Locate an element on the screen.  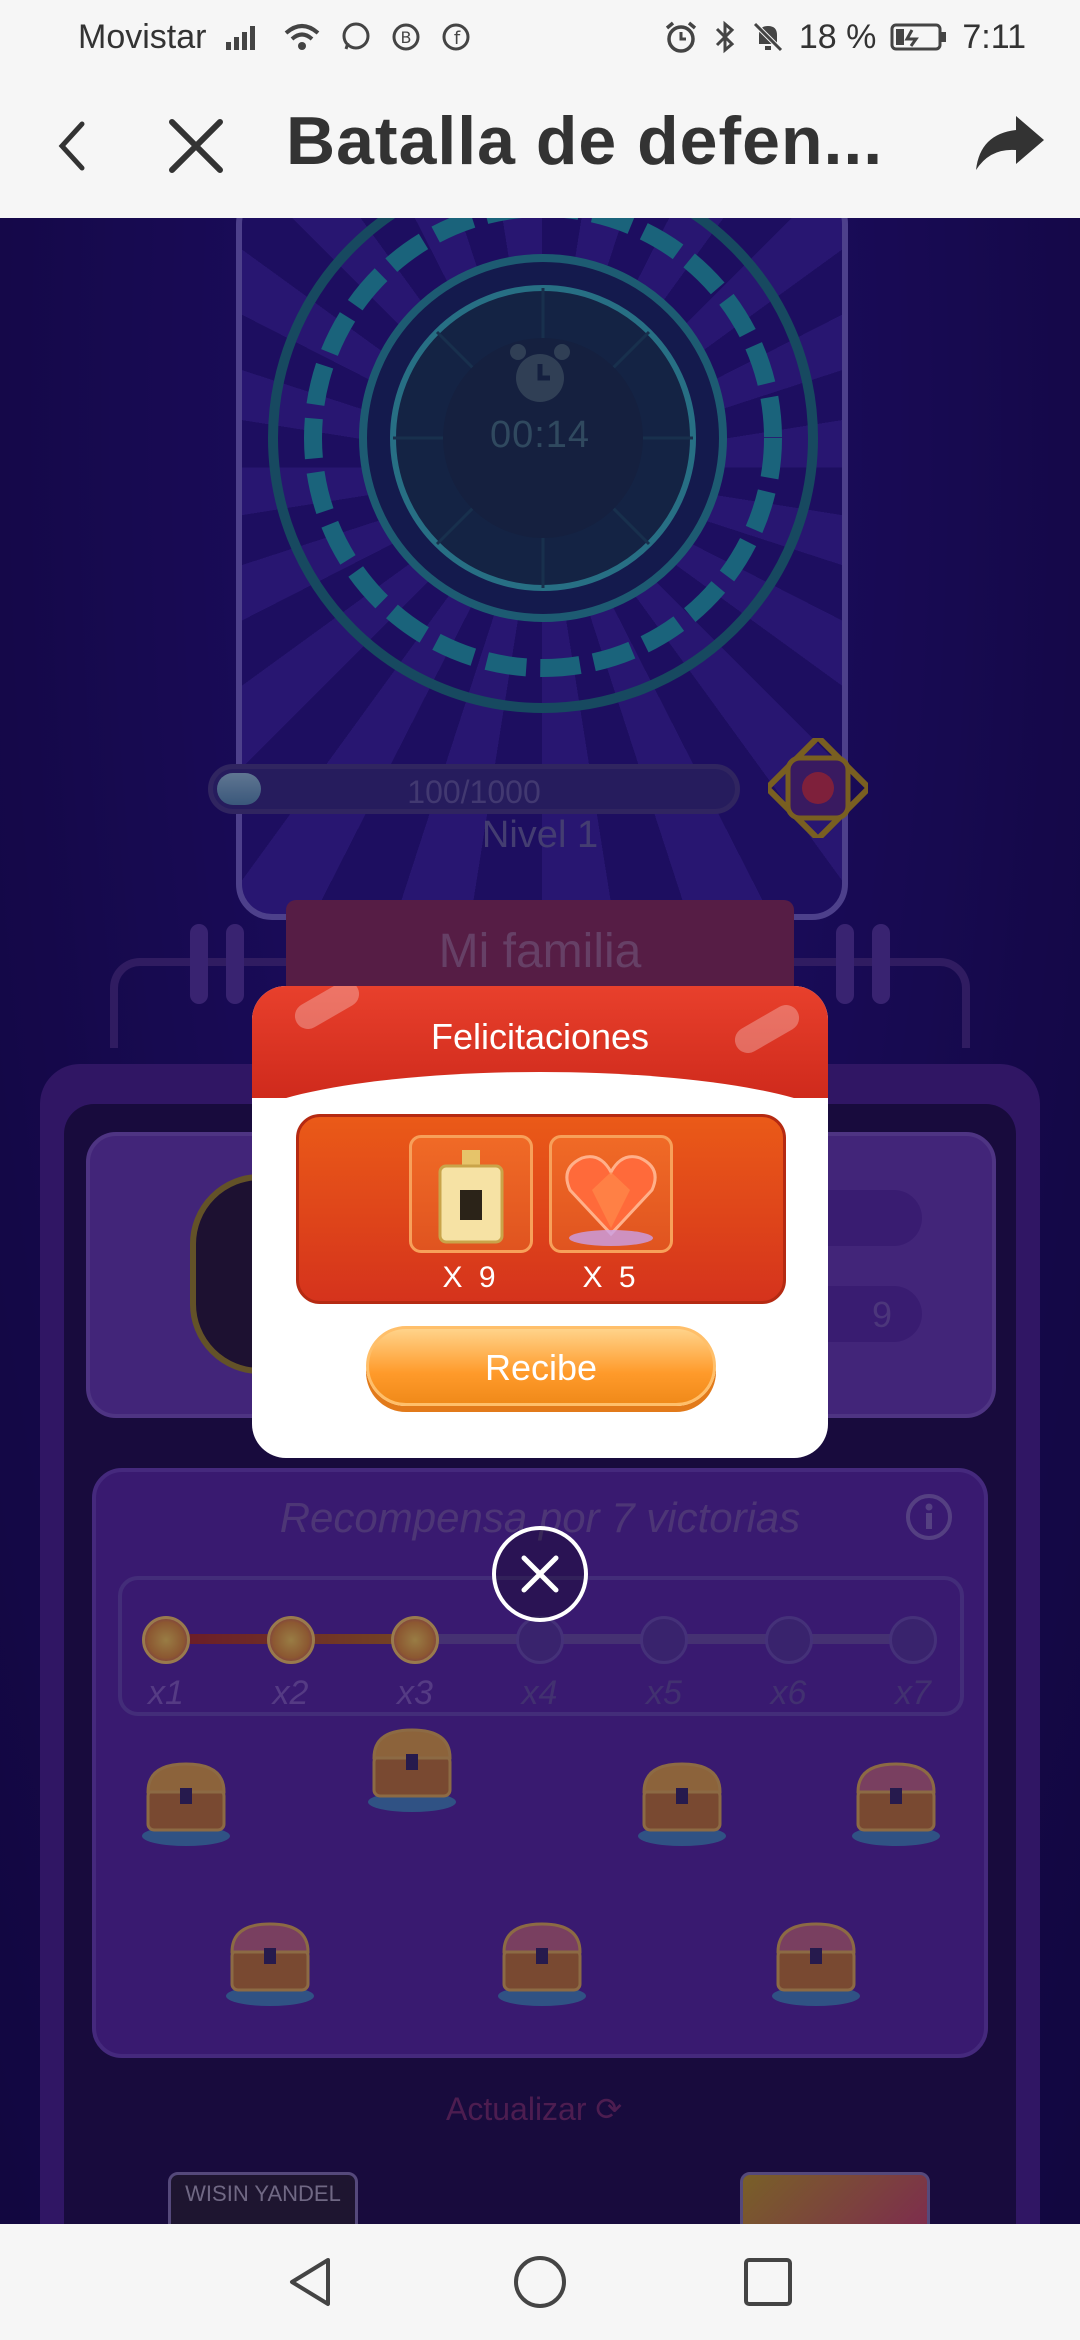
congratulations-dialog: Felicitaciones X 9 X 5 Recibe is located at coordinates (540, 1222).